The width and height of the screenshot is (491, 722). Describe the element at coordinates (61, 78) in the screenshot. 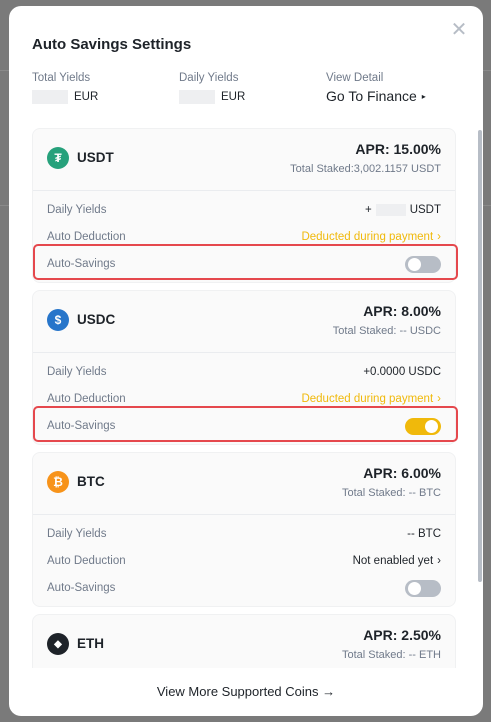

I see `total-yields-label: Total Yields` at that location.